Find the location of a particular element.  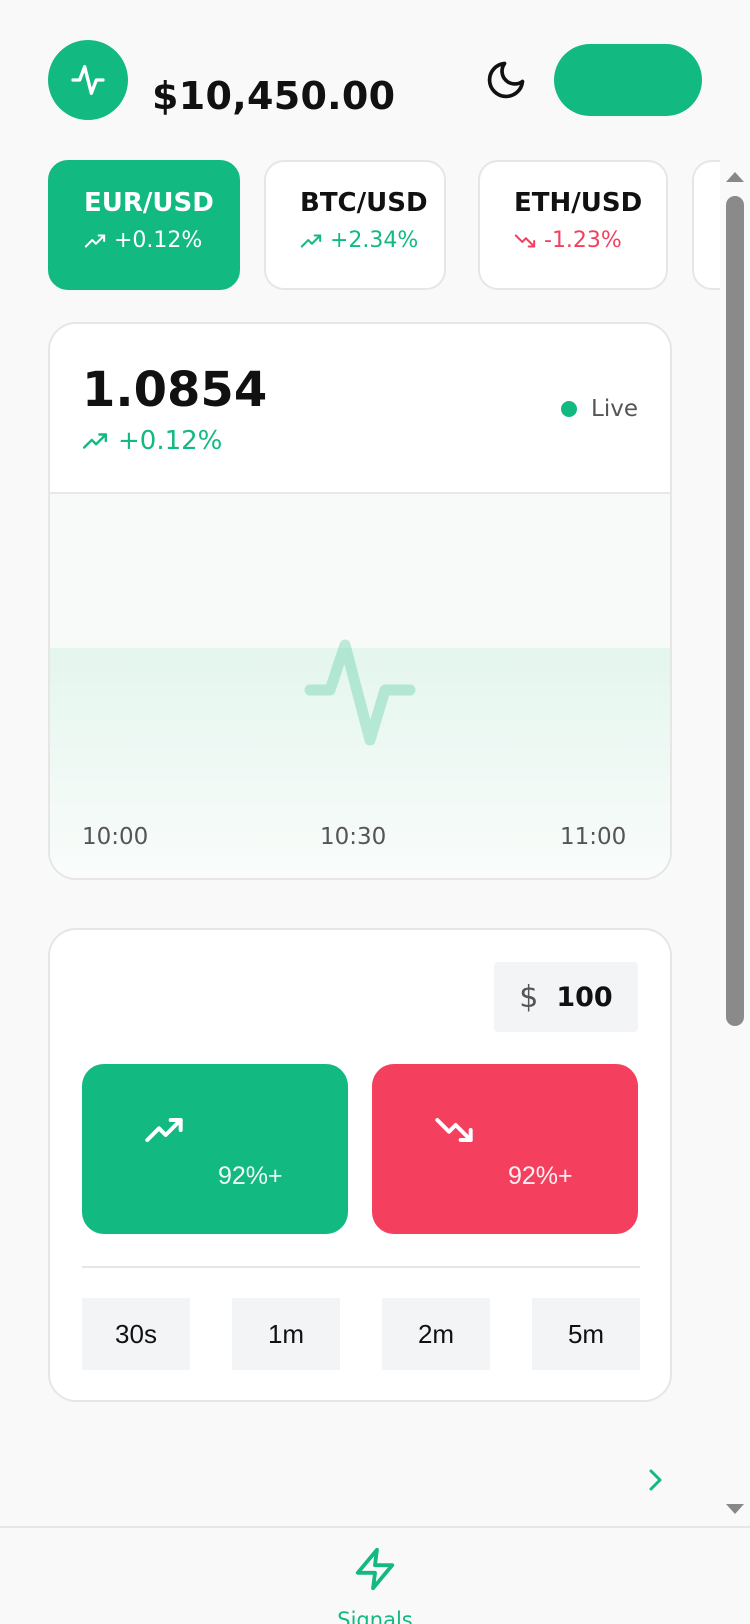

duration-2m: 2m is located at coordinates (436, 1334).